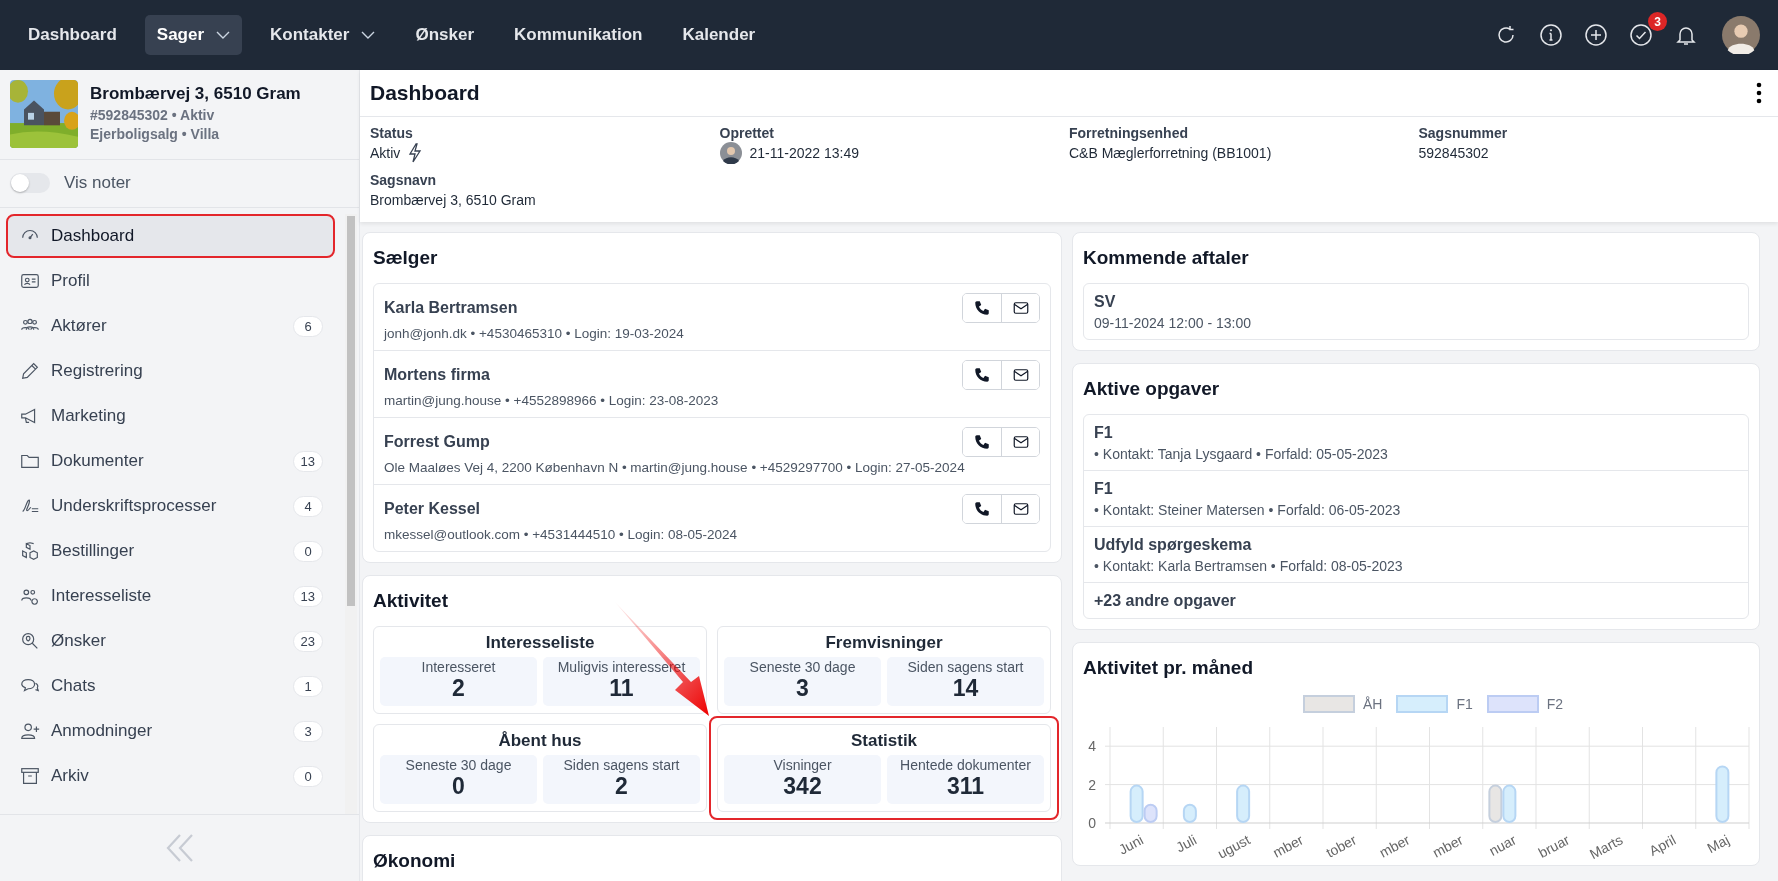 The height and width of the screenshot is (881, 1778). Describe the element at coordinates (561, 534) in the screenshot. I see `contact-details: mkessel@outlook.com • +4531444510 • Login: 08-05-2024` at that location.